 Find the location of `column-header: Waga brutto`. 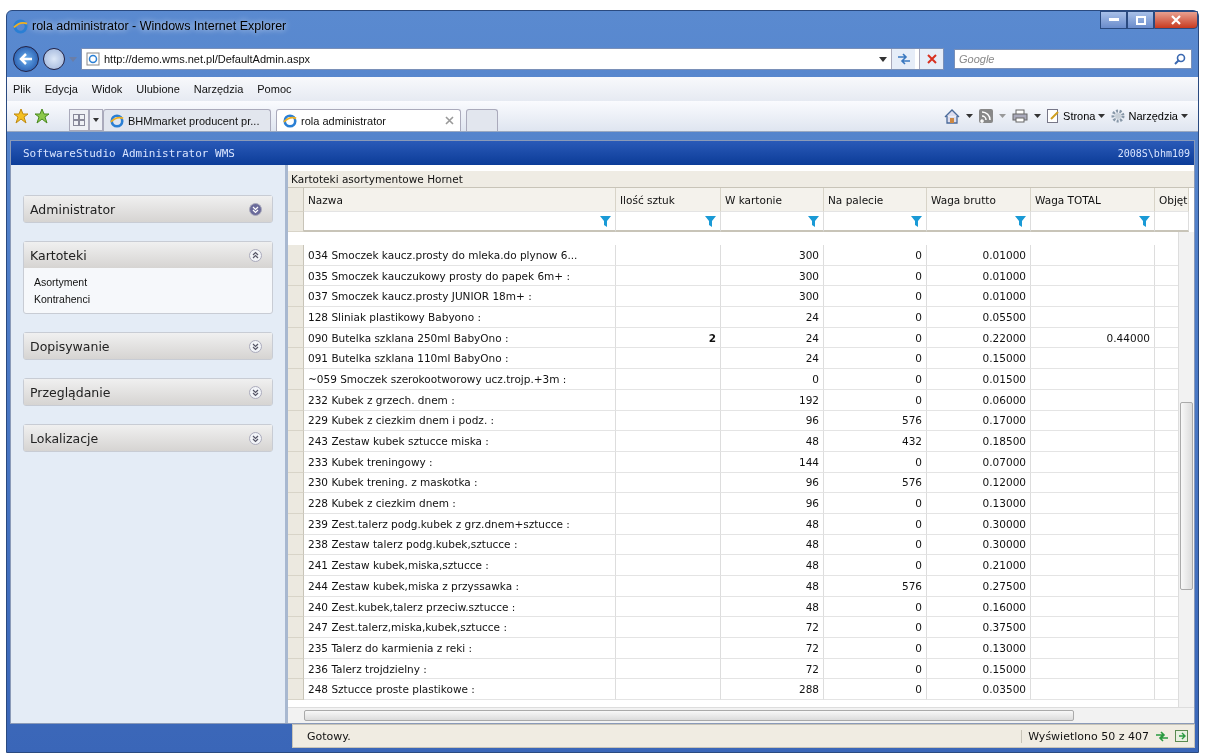

column-header: Waga brutto is located at coordinates (979, 200).